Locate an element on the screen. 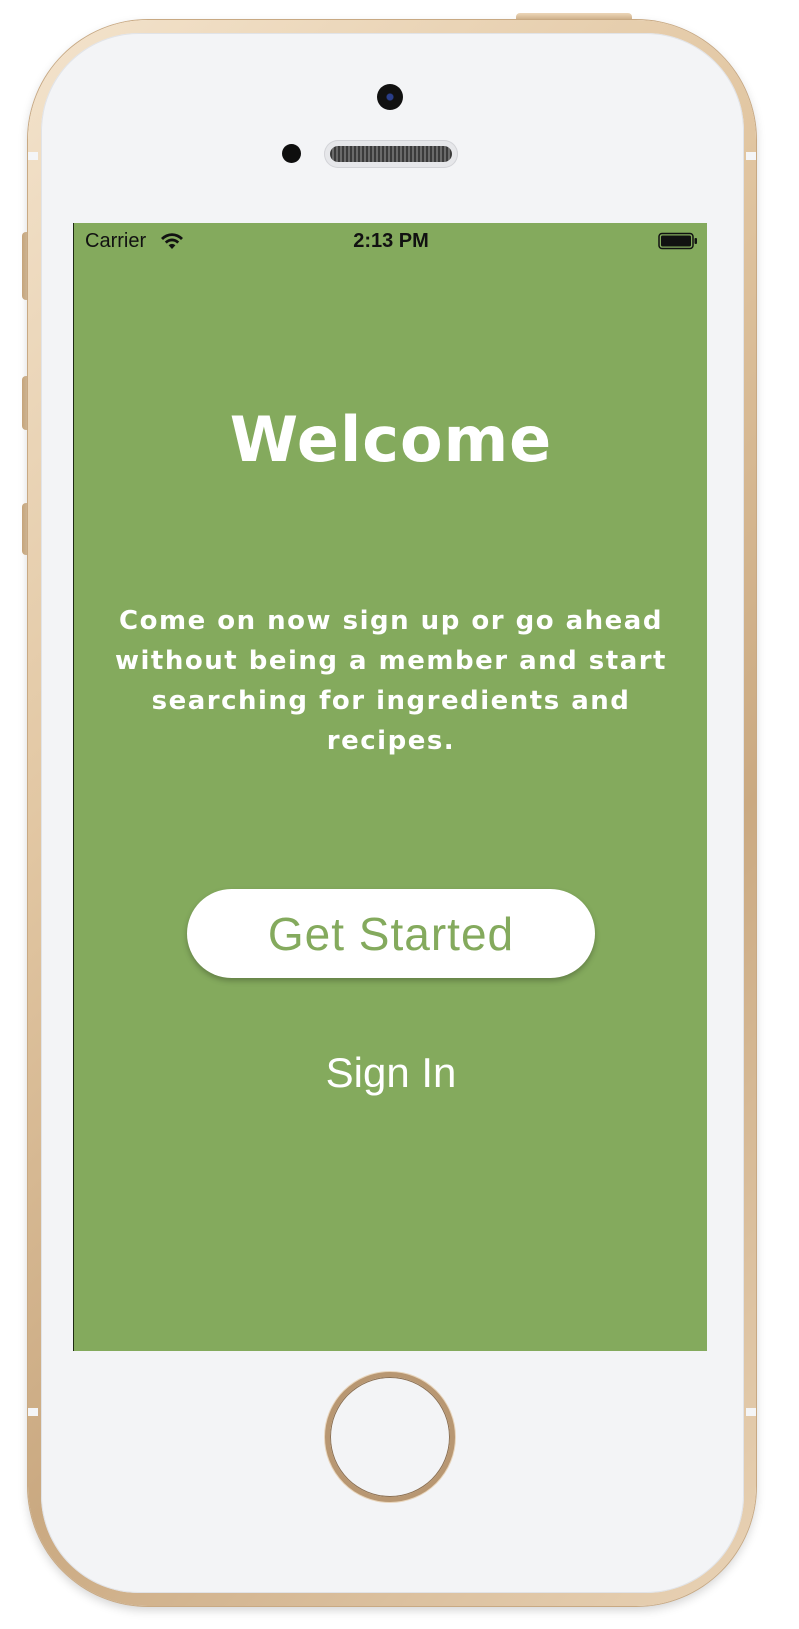 The height and width of the screenshot is (1629, 799). sign-in-link: Sign In is located at coordinates (390, 1073).